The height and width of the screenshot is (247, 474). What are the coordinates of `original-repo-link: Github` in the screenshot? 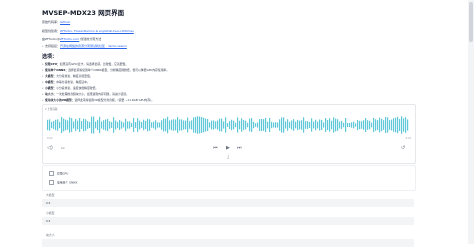 It's located at (65, 22).